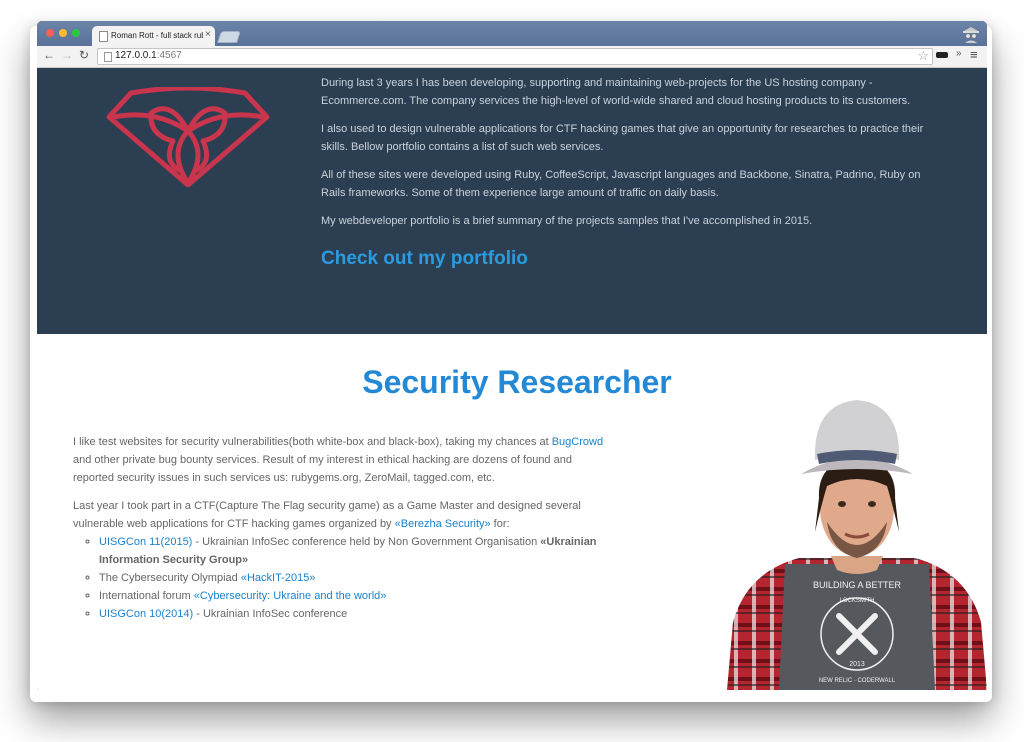 This screenshot has height=742, width=1024. What do you see at coordinates (67, 55) in the screenshot?
I see `forward-button: →` at bounding box center [67, 55].